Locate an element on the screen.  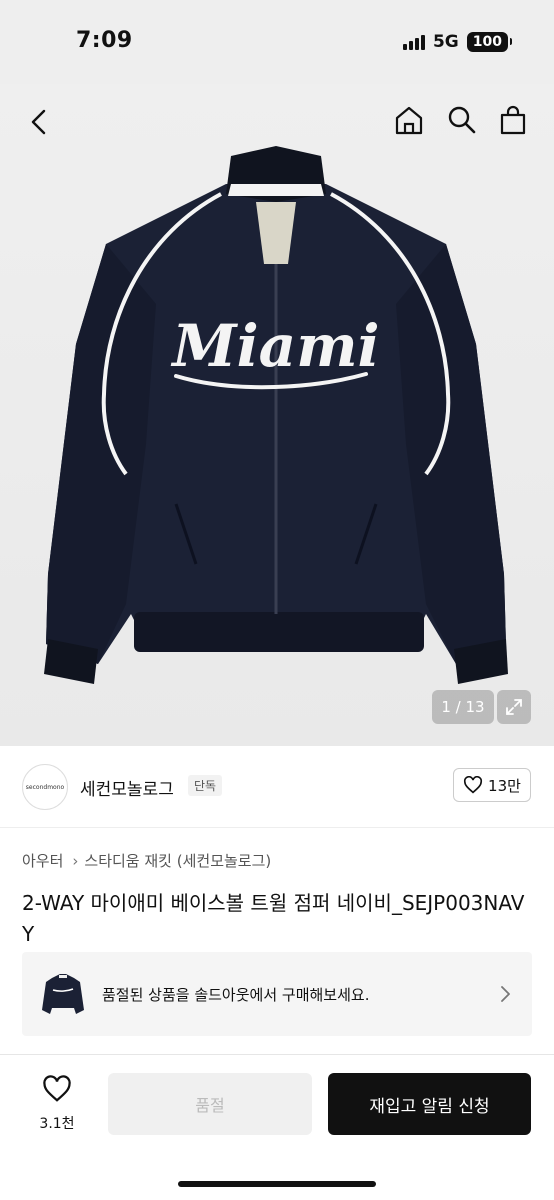
soldout-banner: 품절된 상품을 솔드아웃에서 구매해보세요. is located at coordinates (277, 994).